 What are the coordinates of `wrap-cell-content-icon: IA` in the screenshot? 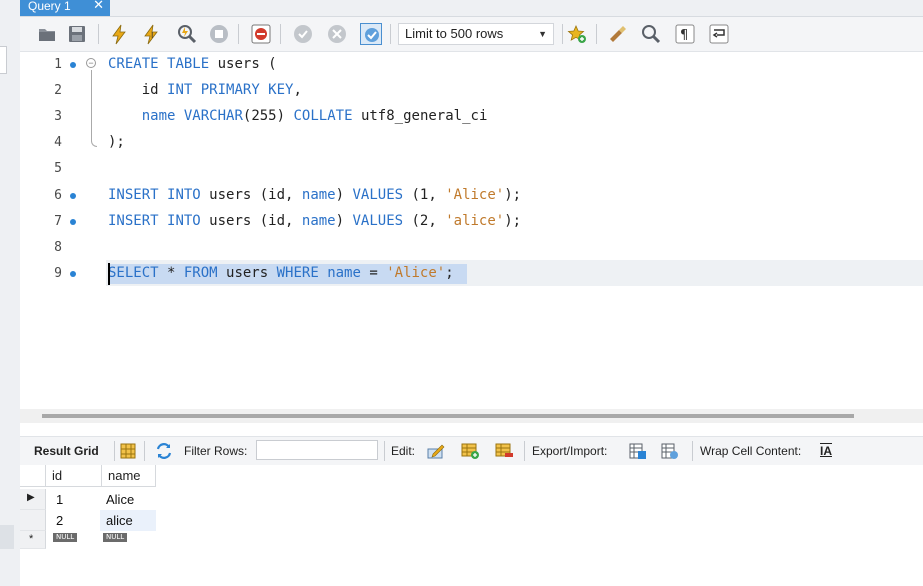 It's located at (826, 451).